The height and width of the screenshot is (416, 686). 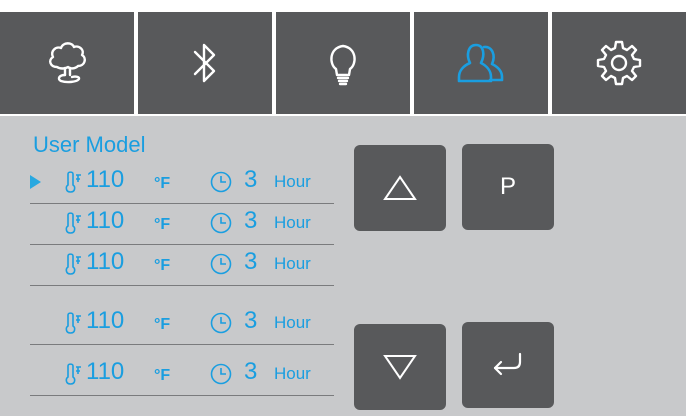 I want to click on bluetooth-icon, so click(x=204, y=63).